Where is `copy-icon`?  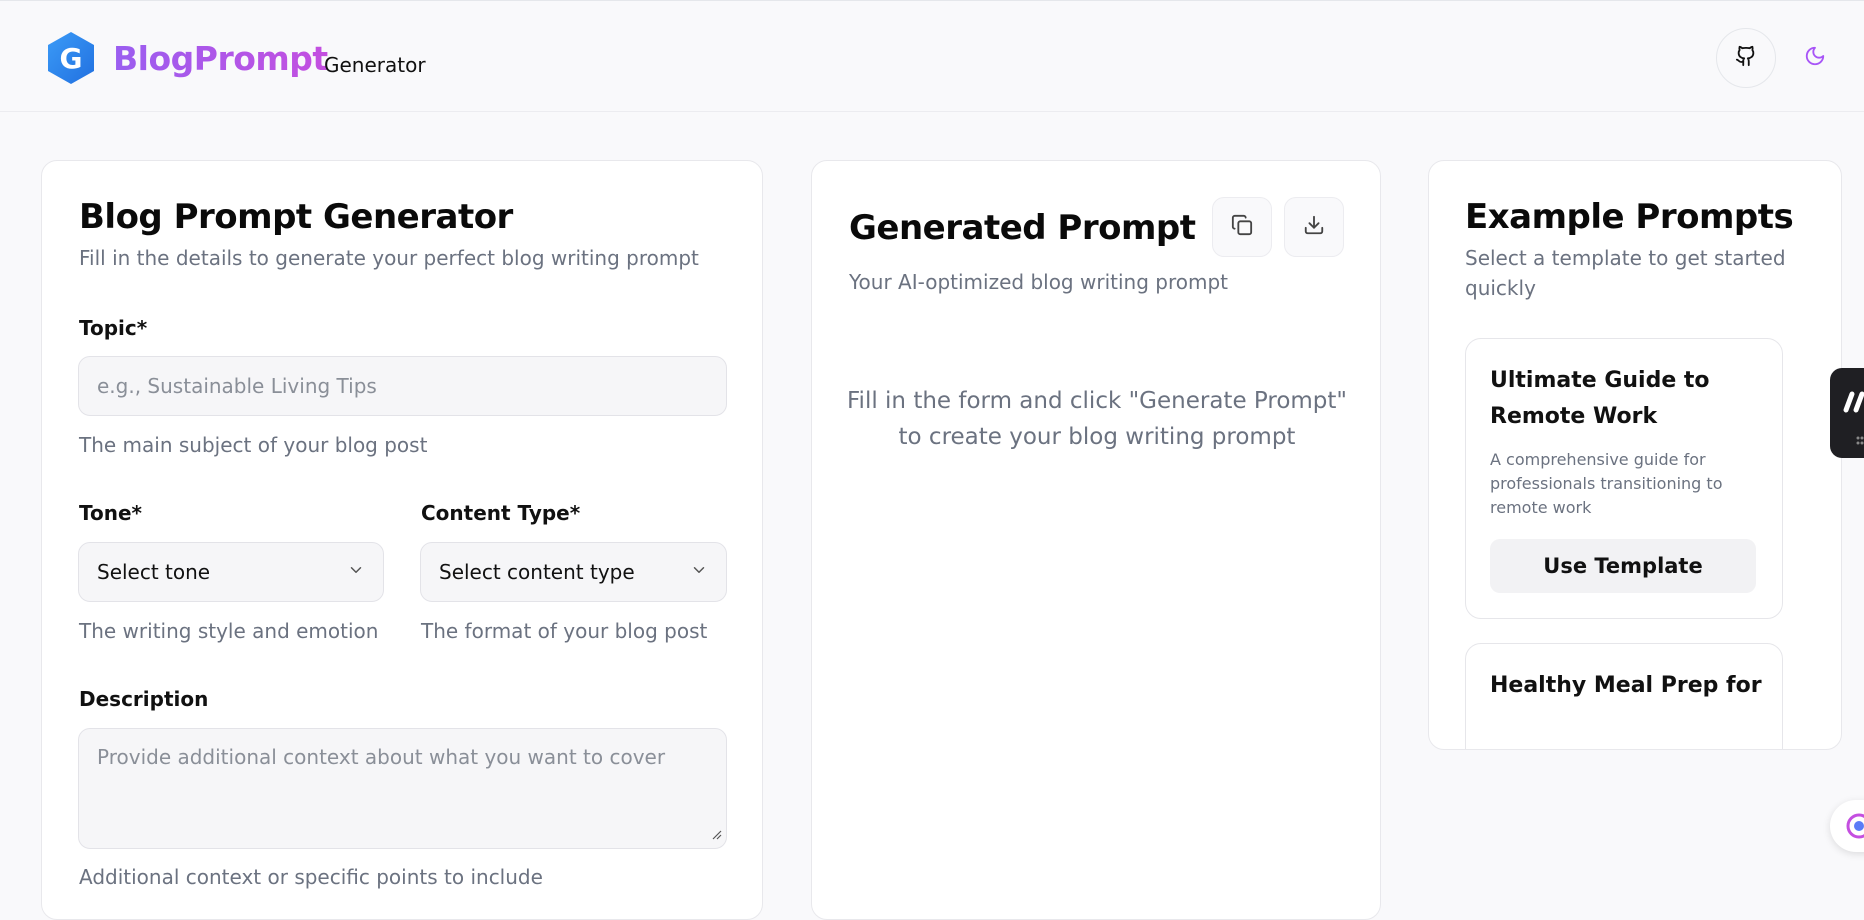
copy-icon is located at coordinates (1242, 227).